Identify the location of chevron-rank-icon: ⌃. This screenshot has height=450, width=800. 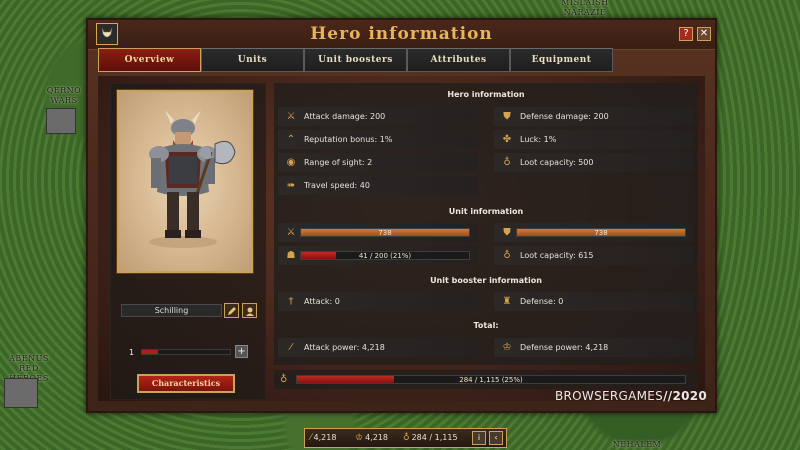
(291, 139).